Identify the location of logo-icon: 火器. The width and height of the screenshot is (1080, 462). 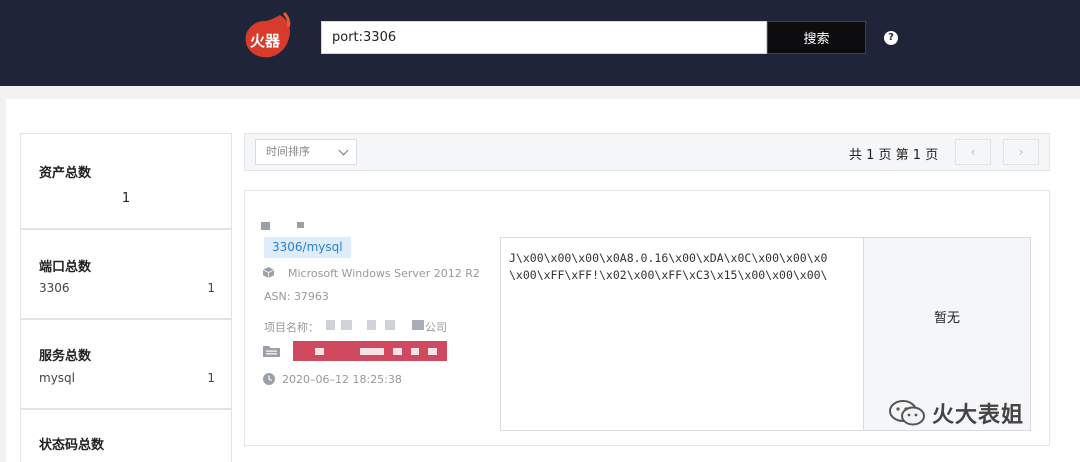
(267, 36).